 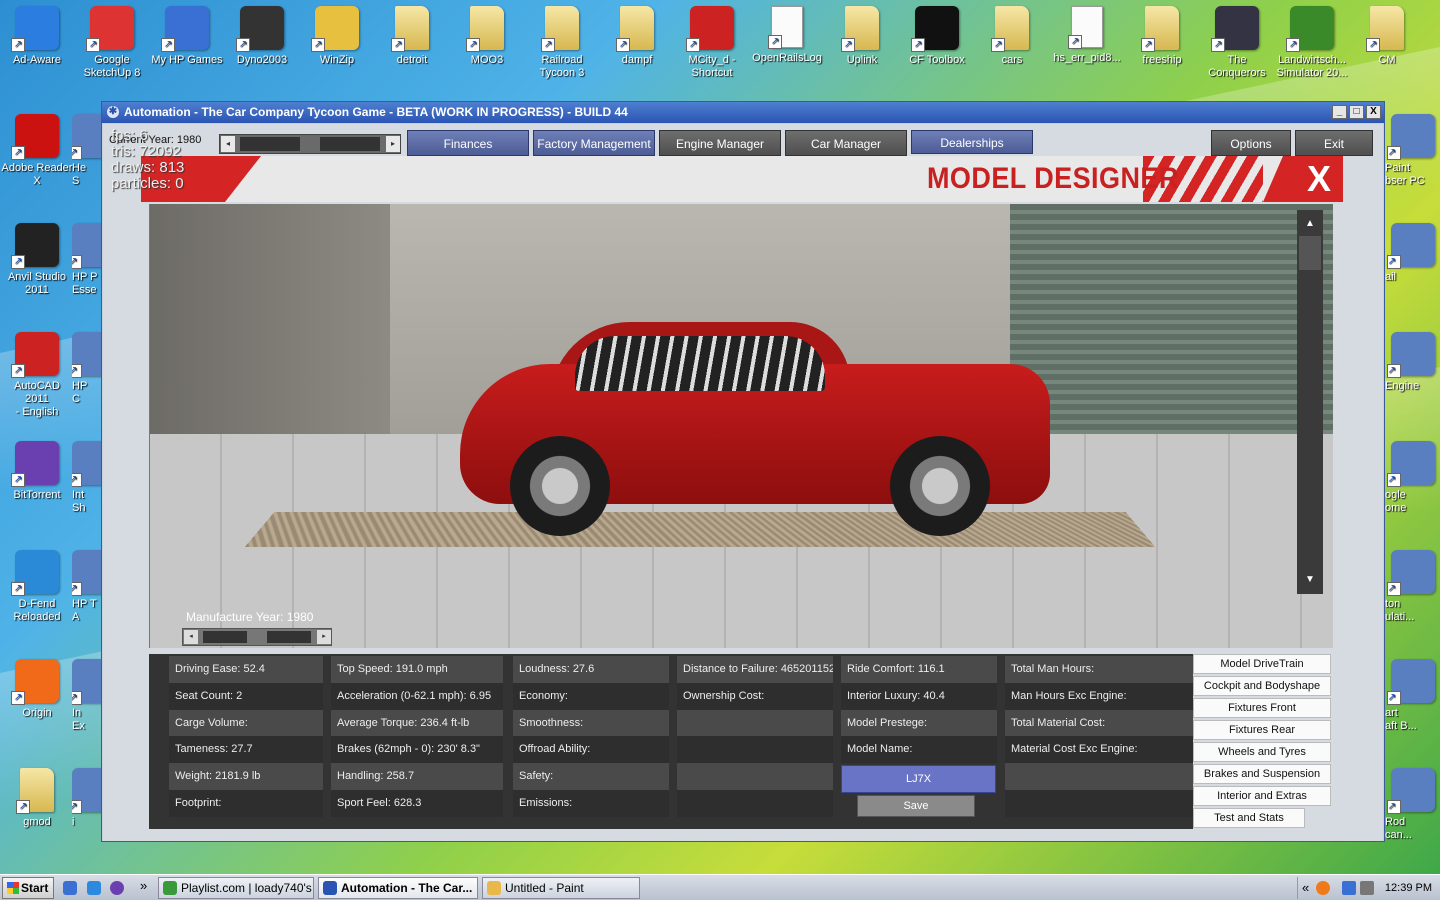 I want to click on engine-manager-button: Engine Manager, so click(x=720, y=143).